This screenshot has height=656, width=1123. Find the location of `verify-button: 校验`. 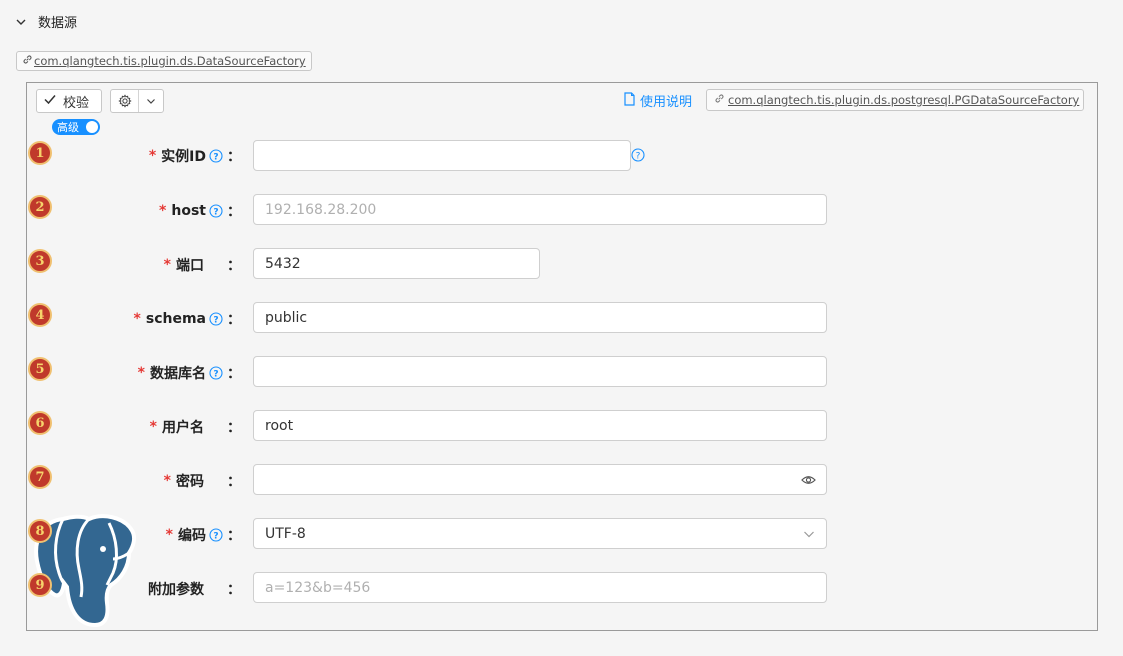

verify-button: 校验 is located at coordinates (69, 101).